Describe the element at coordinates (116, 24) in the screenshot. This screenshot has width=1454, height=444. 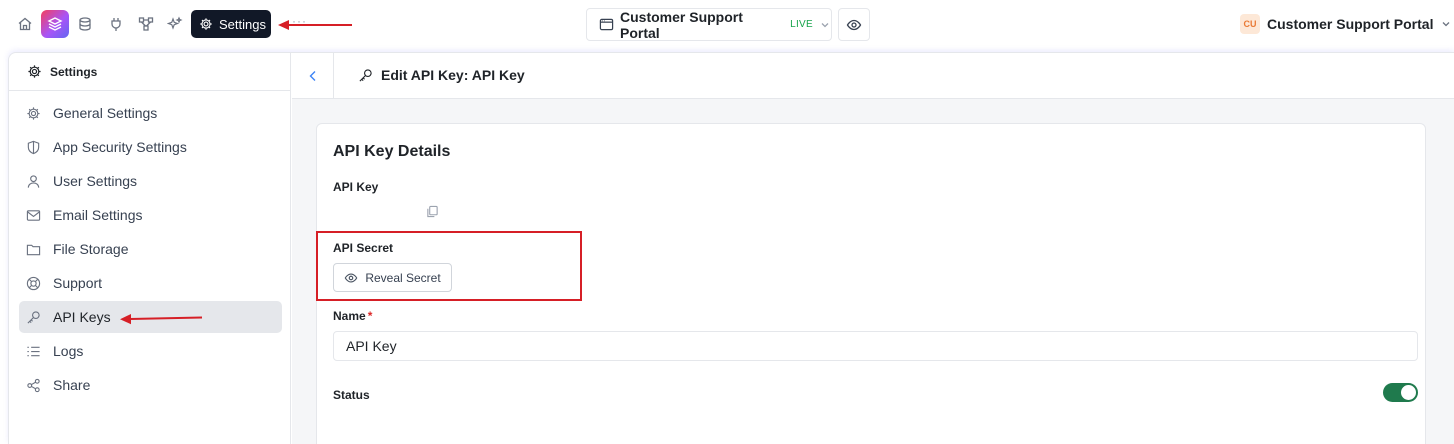
I see `plug-icon` at that location.